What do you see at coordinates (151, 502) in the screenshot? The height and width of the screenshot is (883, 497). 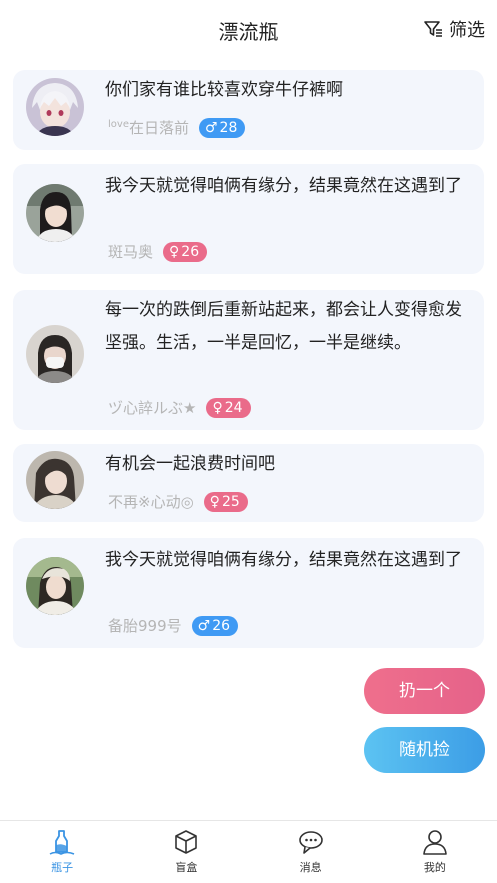 I see `nickname: 不再※心动◎` at bounding box center [151, 502].